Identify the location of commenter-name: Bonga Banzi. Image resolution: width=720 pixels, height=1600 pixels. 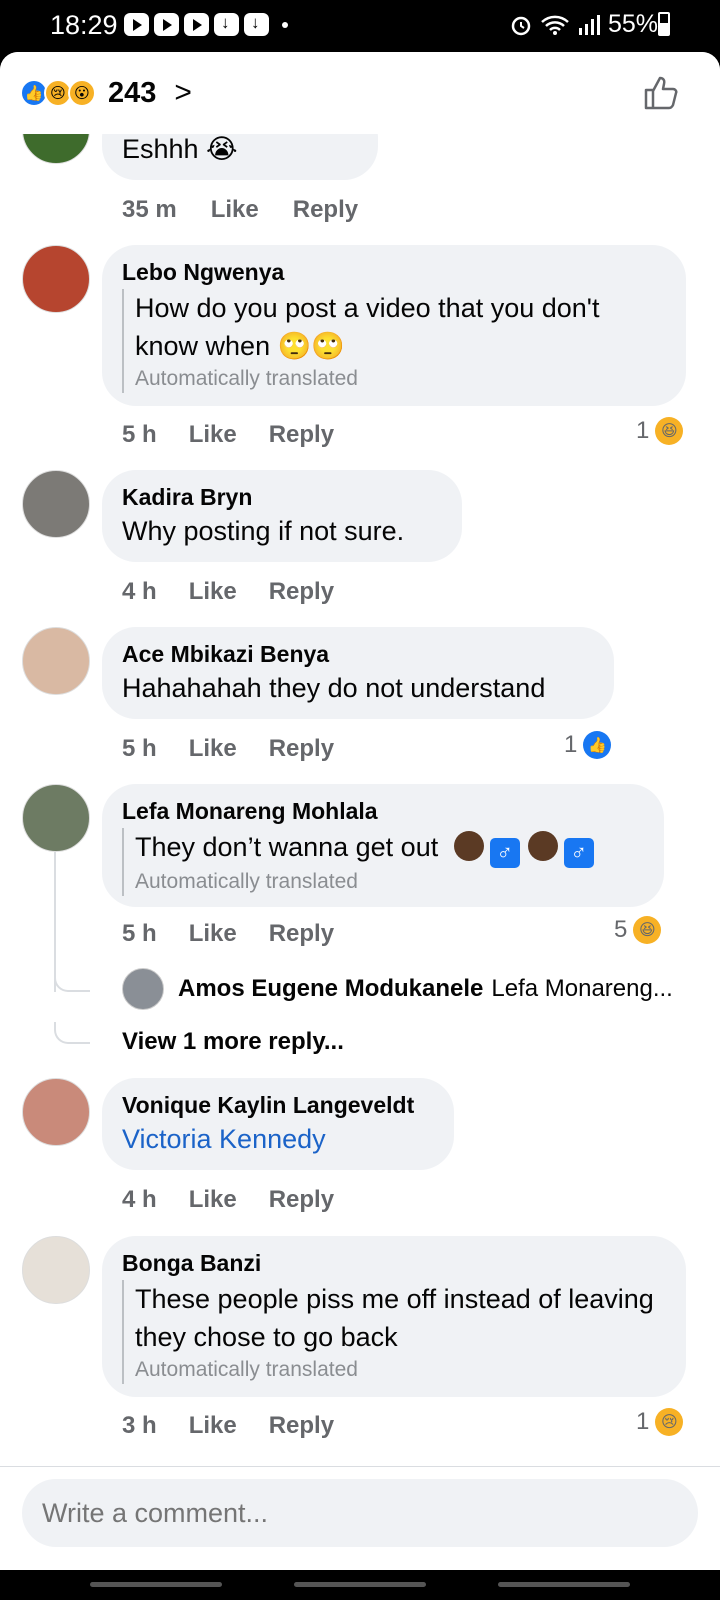
(394, 1263).